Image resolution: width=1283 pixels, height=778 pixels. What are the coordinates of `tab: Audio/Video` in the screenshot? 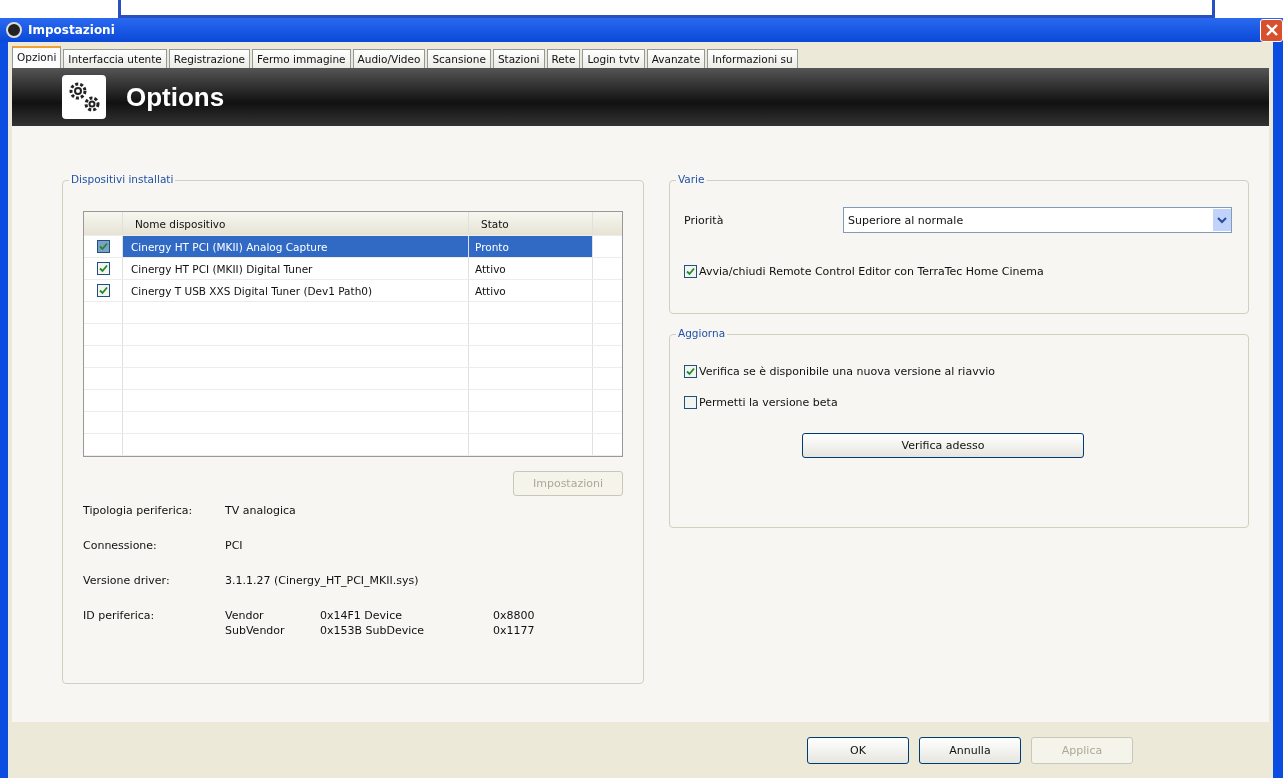 It's located at (389, 58).